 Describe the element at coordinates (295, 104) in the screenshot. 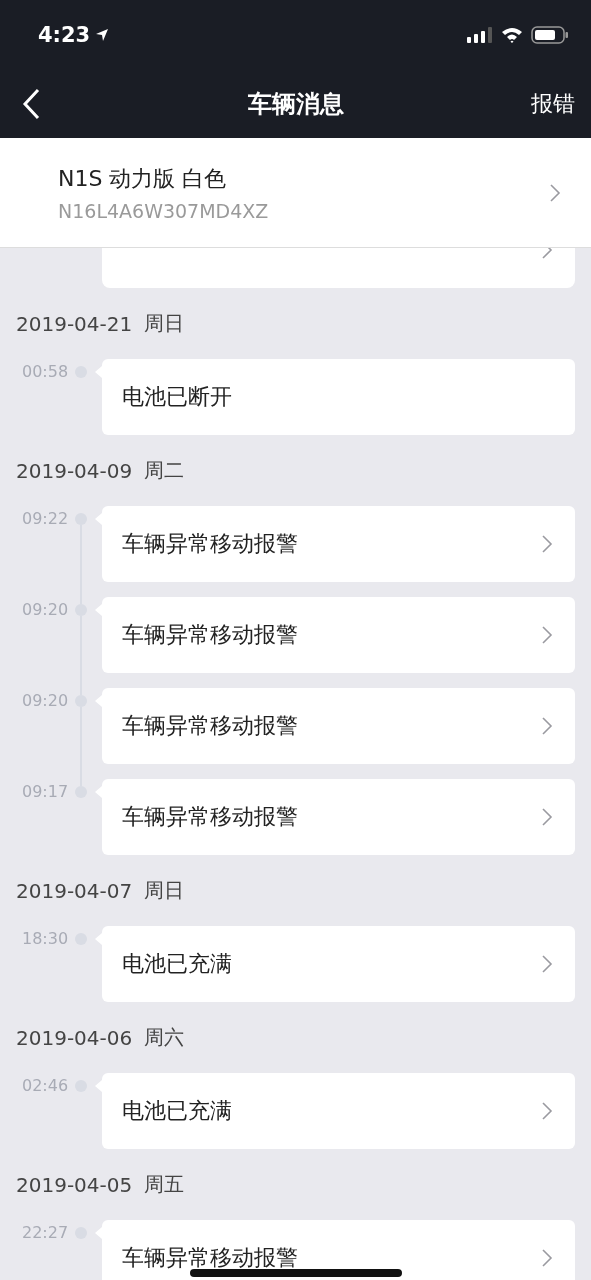

I see `page-title: 车辆消息` at that location.